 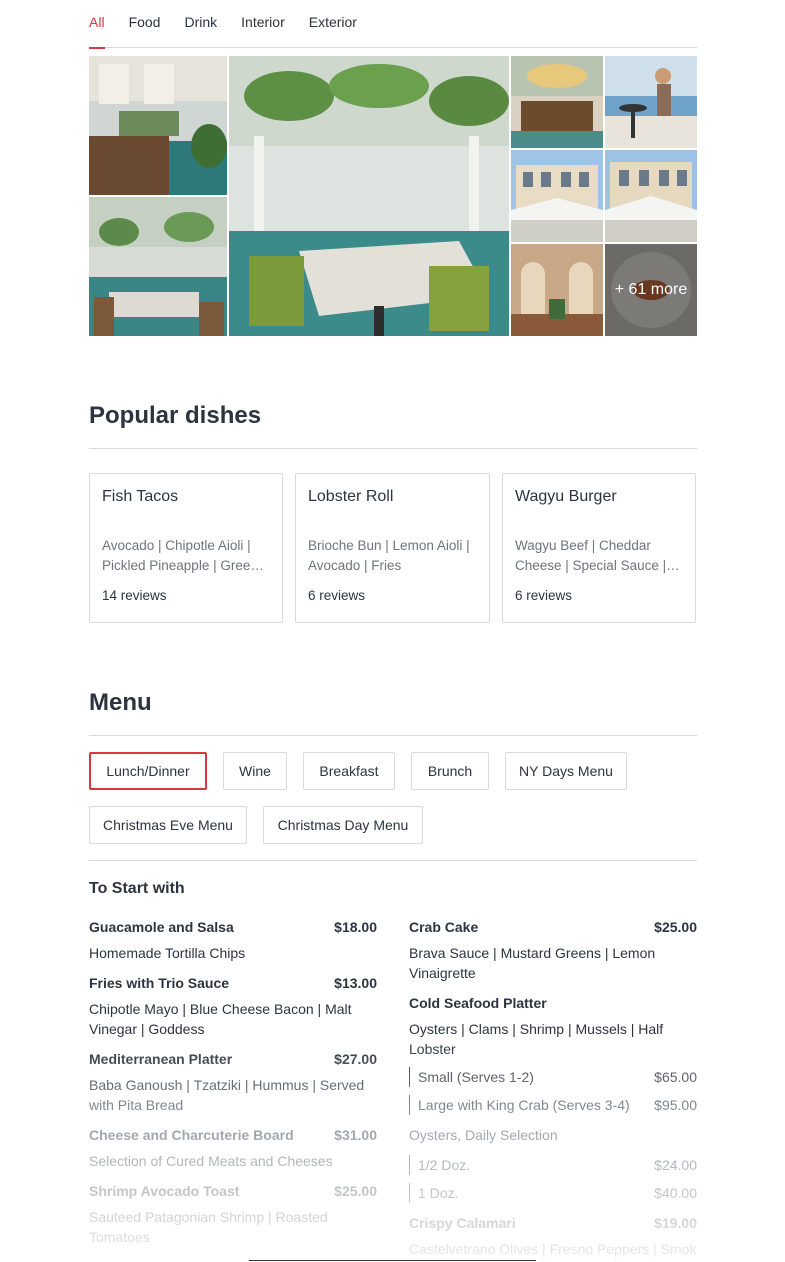 What do you see at coordinates (134, 595) in the screenshot?
I see `dish-review-count: 14 reviews` at bounding box center [134, 595].